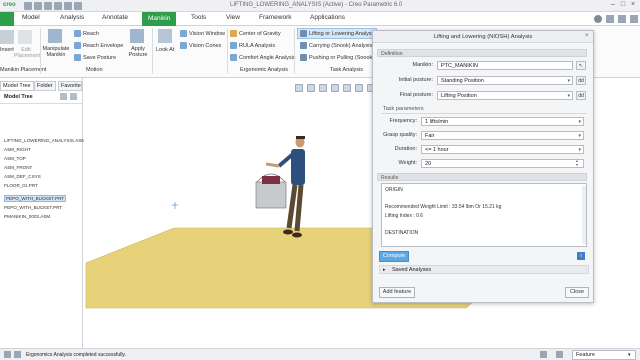 Image resolution: width=640 pixels, height=360 pixels. What do you see at coordinates (198, 17) in the screenshot?
I see `tab-tools: Tools` at bounding box center [198, 17].